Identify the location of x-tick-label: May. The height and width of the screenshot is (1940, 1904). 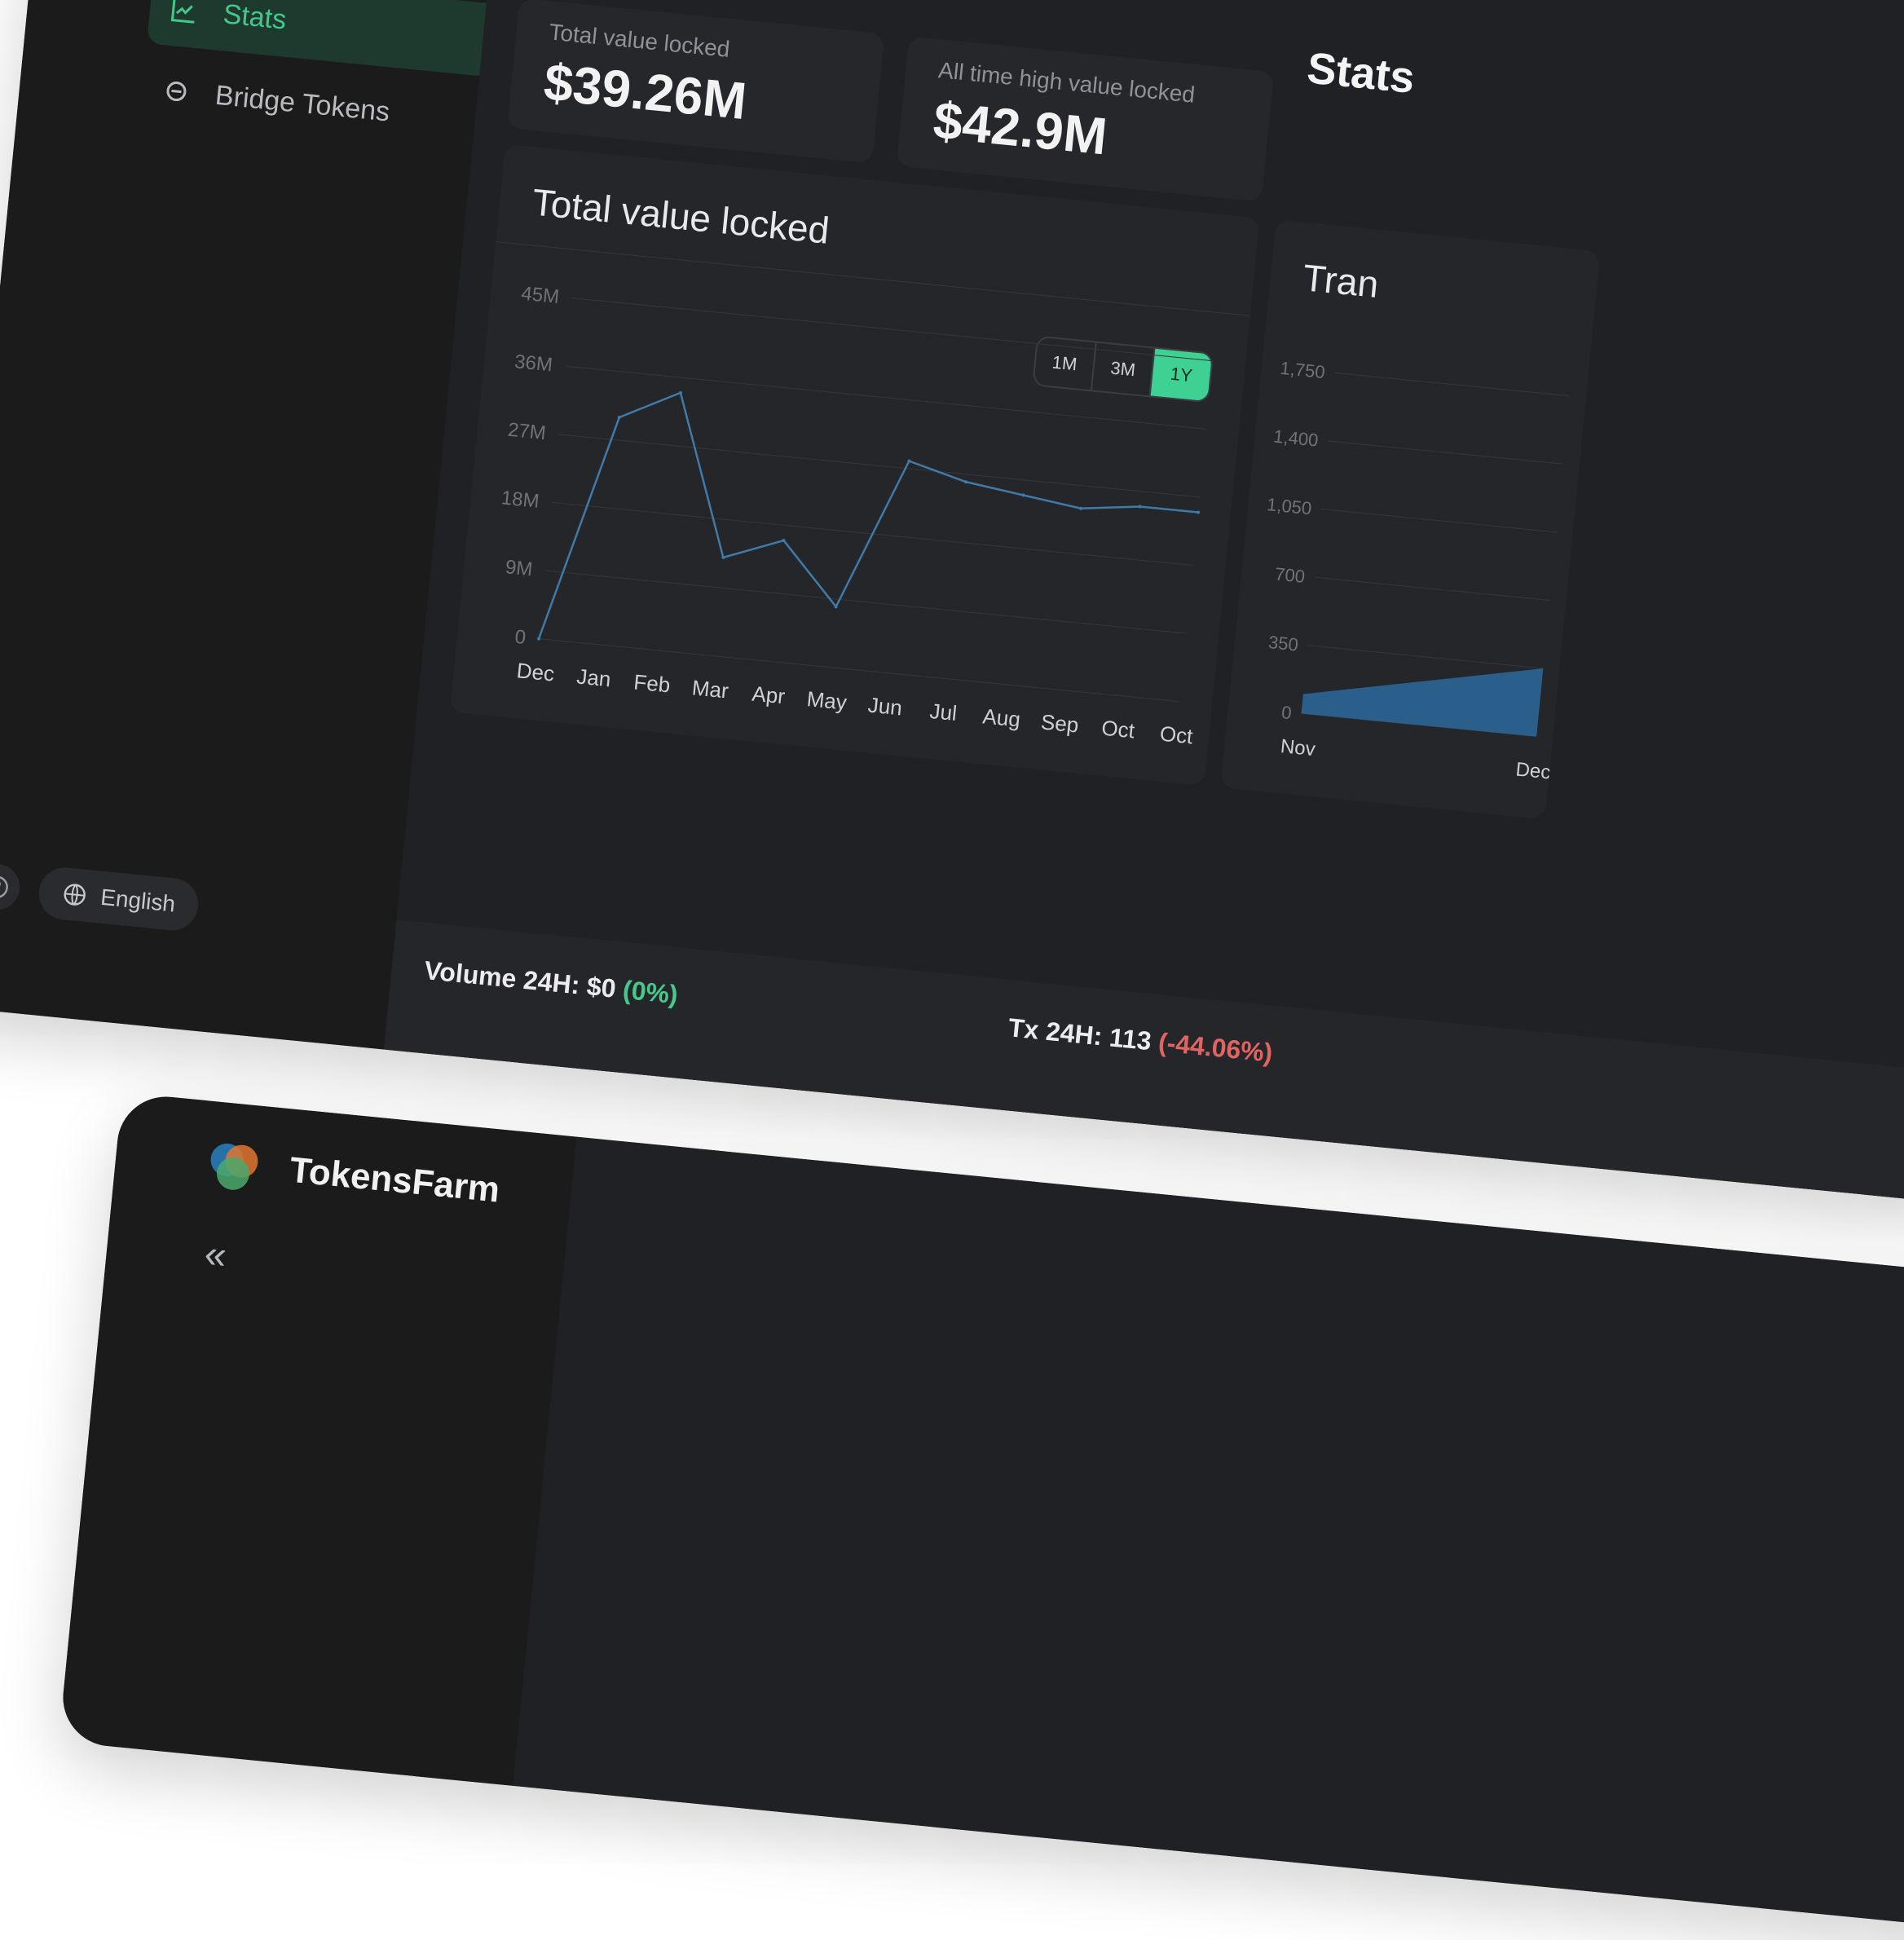
(827, 700).